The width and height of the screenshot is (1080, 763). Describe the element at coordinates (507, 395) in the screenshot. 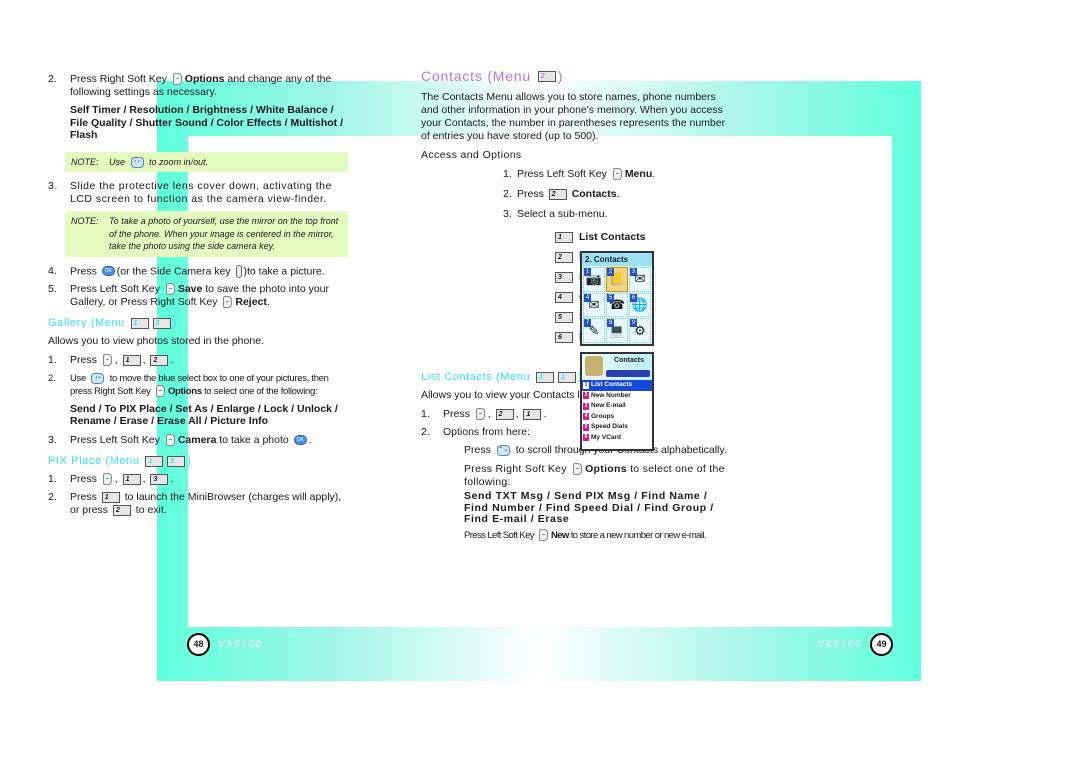

I see `list-contacts-description: Allows you to view your Contacts list.` at that location.